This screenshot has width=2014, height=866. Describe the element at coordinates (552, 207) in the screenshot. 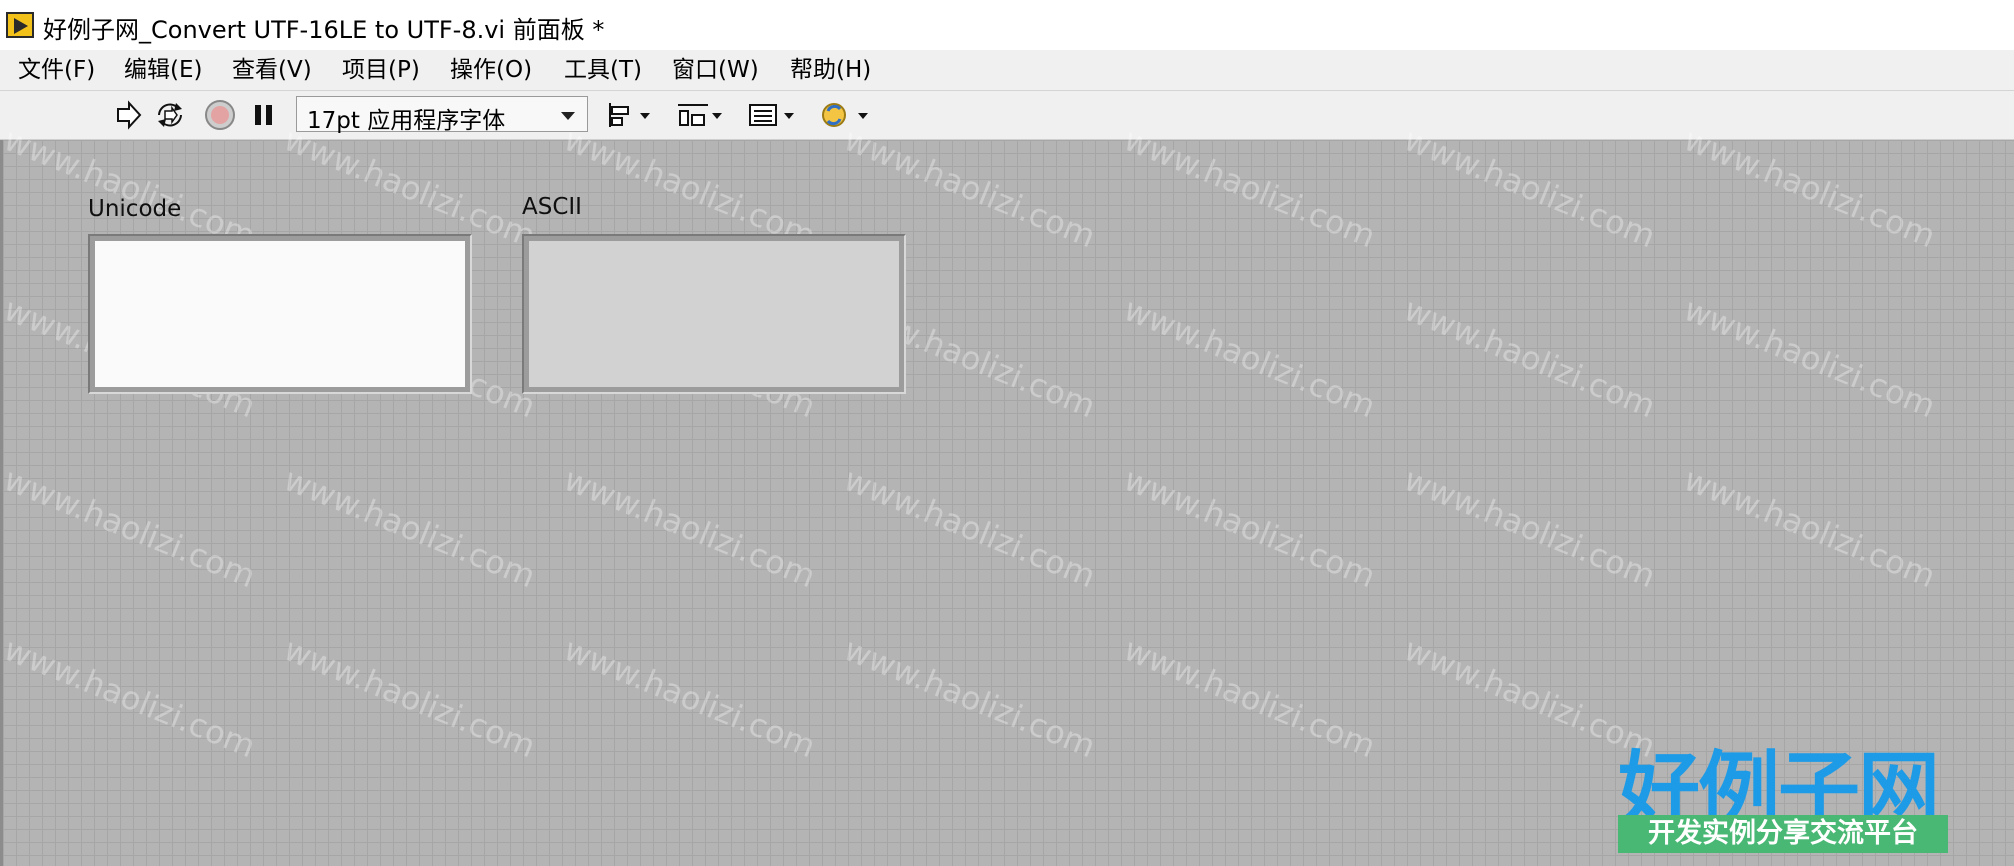

I see `ascii-label: ASCII` at that location.